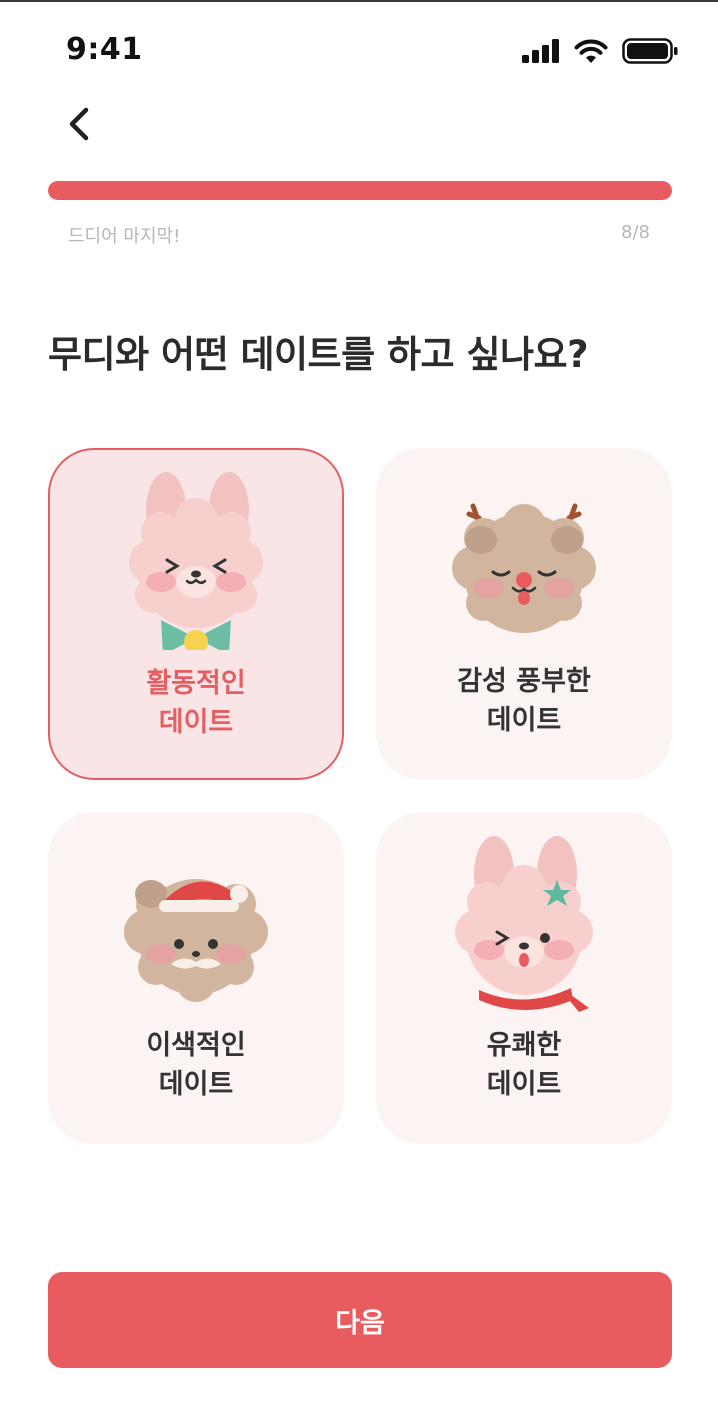  What do you see at coordinates (196, 561) in the screenshot?
I see `pink-bunny-with-bow-illustration` at bounding box center [196, 561].